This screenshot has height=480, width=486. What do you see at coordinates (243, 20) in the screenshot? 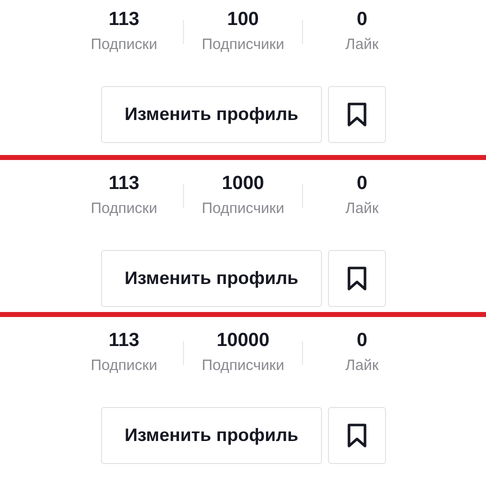
I see `stat-count: 100` at bounding box center [243, 20].